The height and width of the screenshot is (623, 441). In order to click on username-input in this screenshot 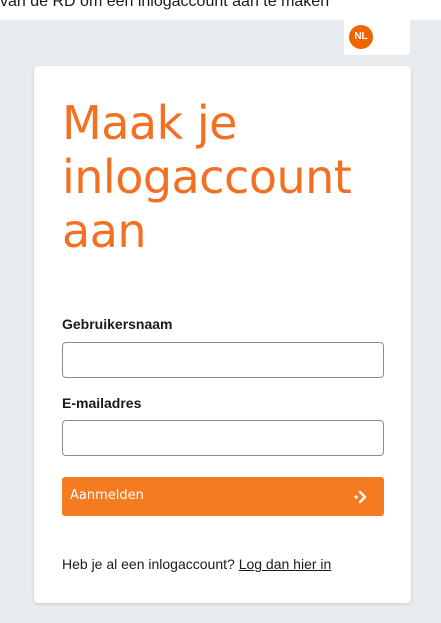, I will do `click(223, 360)`.